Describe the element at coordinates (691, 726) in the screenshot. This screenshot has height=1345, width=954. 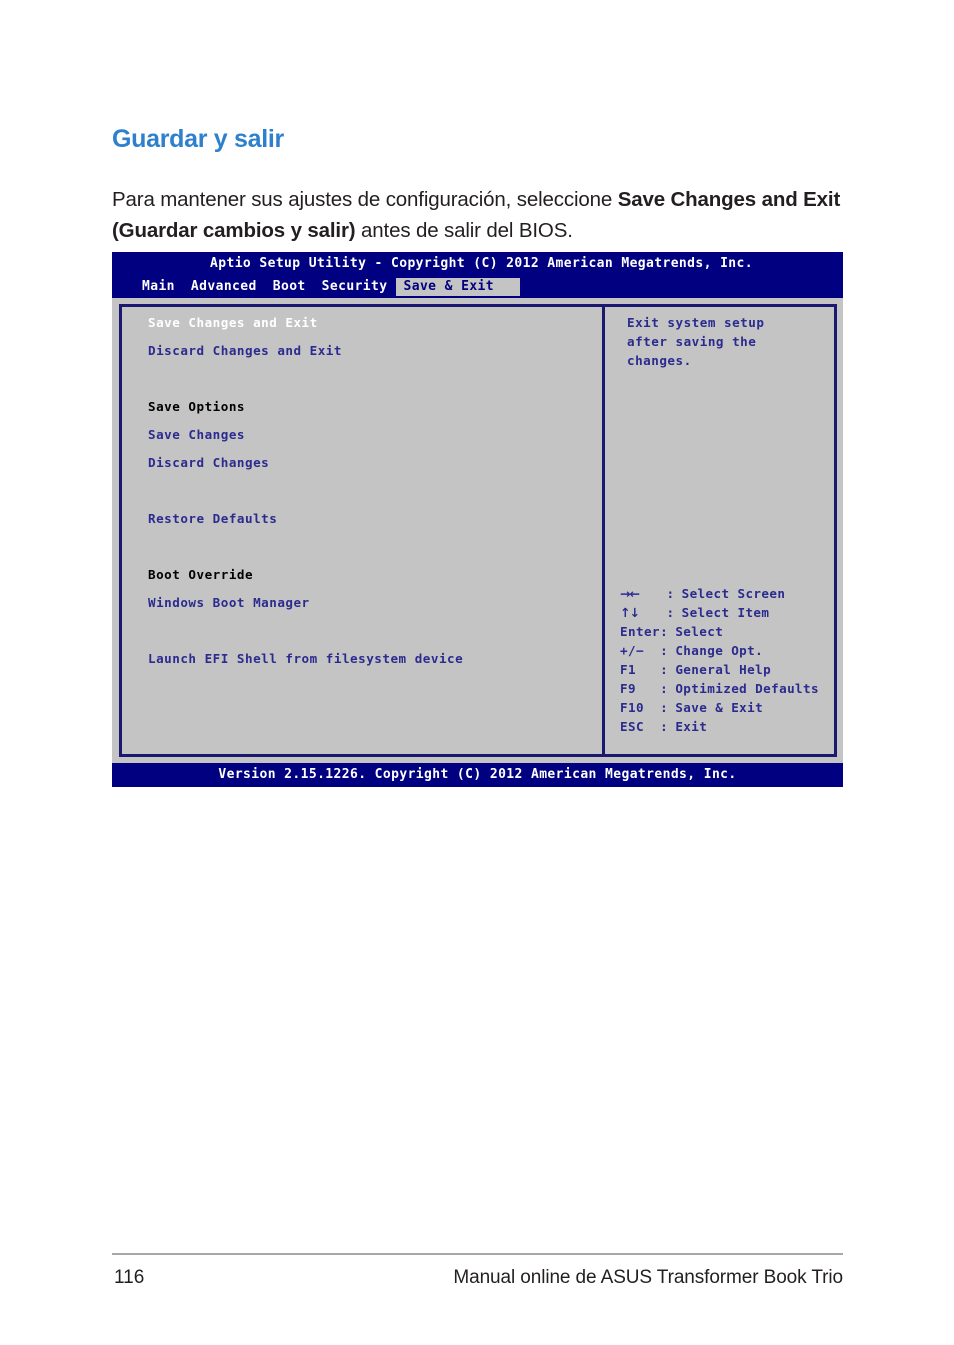
I see `key-description: Exit` at that location.